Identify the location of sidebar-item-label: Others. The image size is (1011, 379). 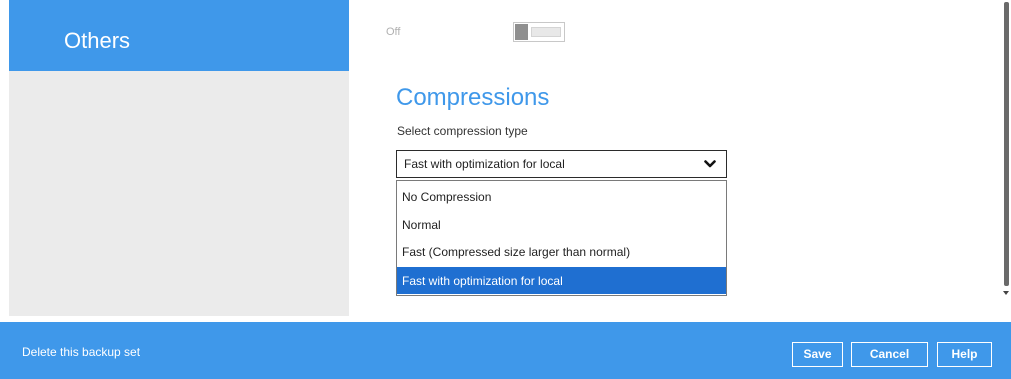
(97, 40).